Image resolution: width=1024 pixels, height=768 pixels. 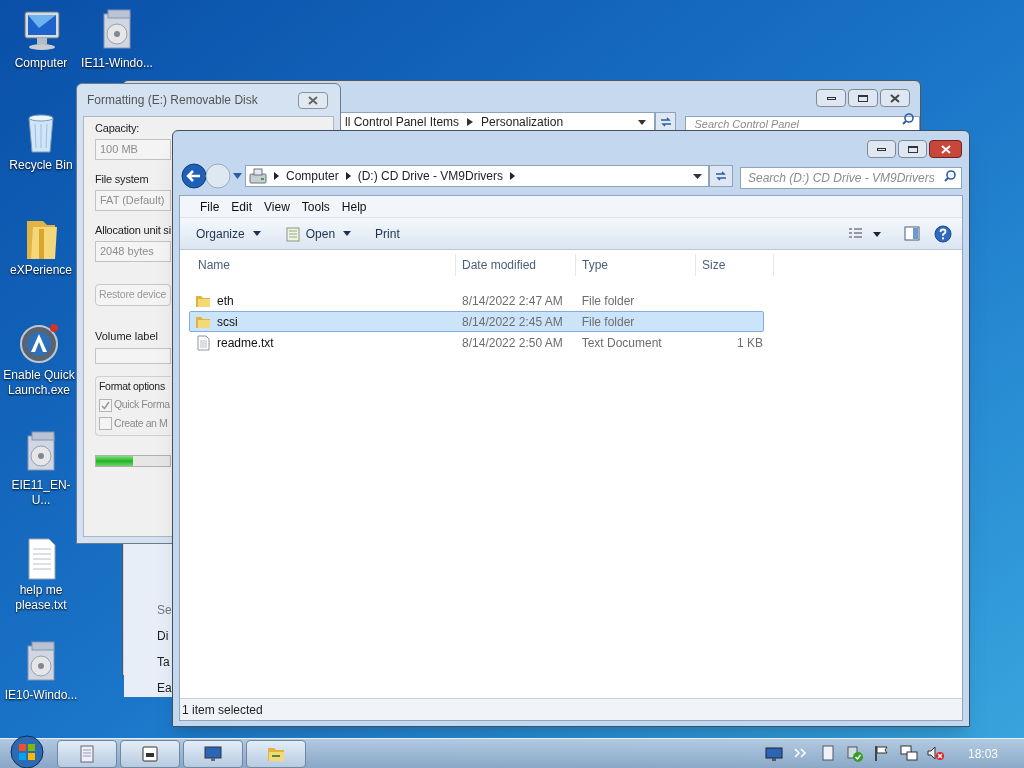 What do you see at coordinates (935, 753) in the screenshot?
I see `speaker-muted-icon` at bounding box center [935, 753].